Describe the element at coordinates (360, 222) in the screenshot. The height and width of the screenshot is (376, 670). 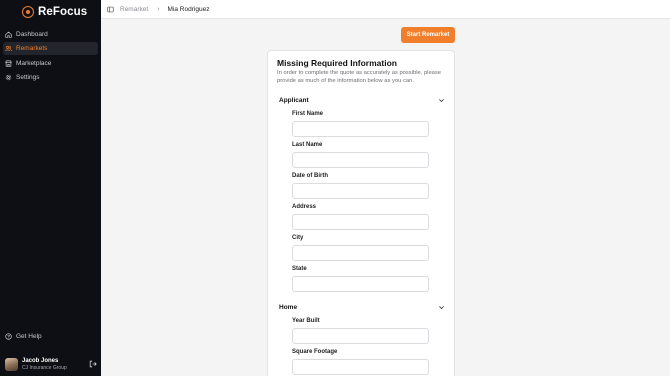
I see `address-input` at that location.